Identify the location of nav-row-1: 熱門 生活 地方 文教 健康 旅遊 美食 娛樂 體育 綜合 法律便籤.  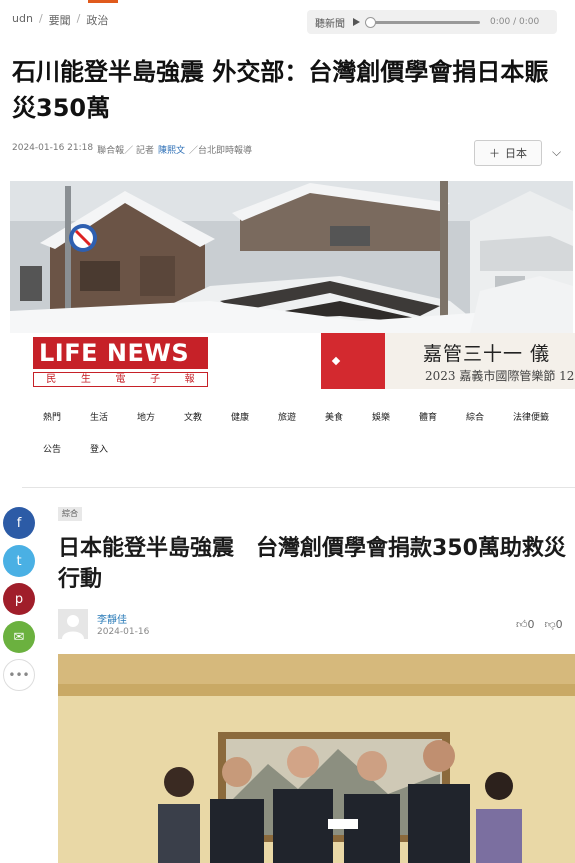
(303, 417).